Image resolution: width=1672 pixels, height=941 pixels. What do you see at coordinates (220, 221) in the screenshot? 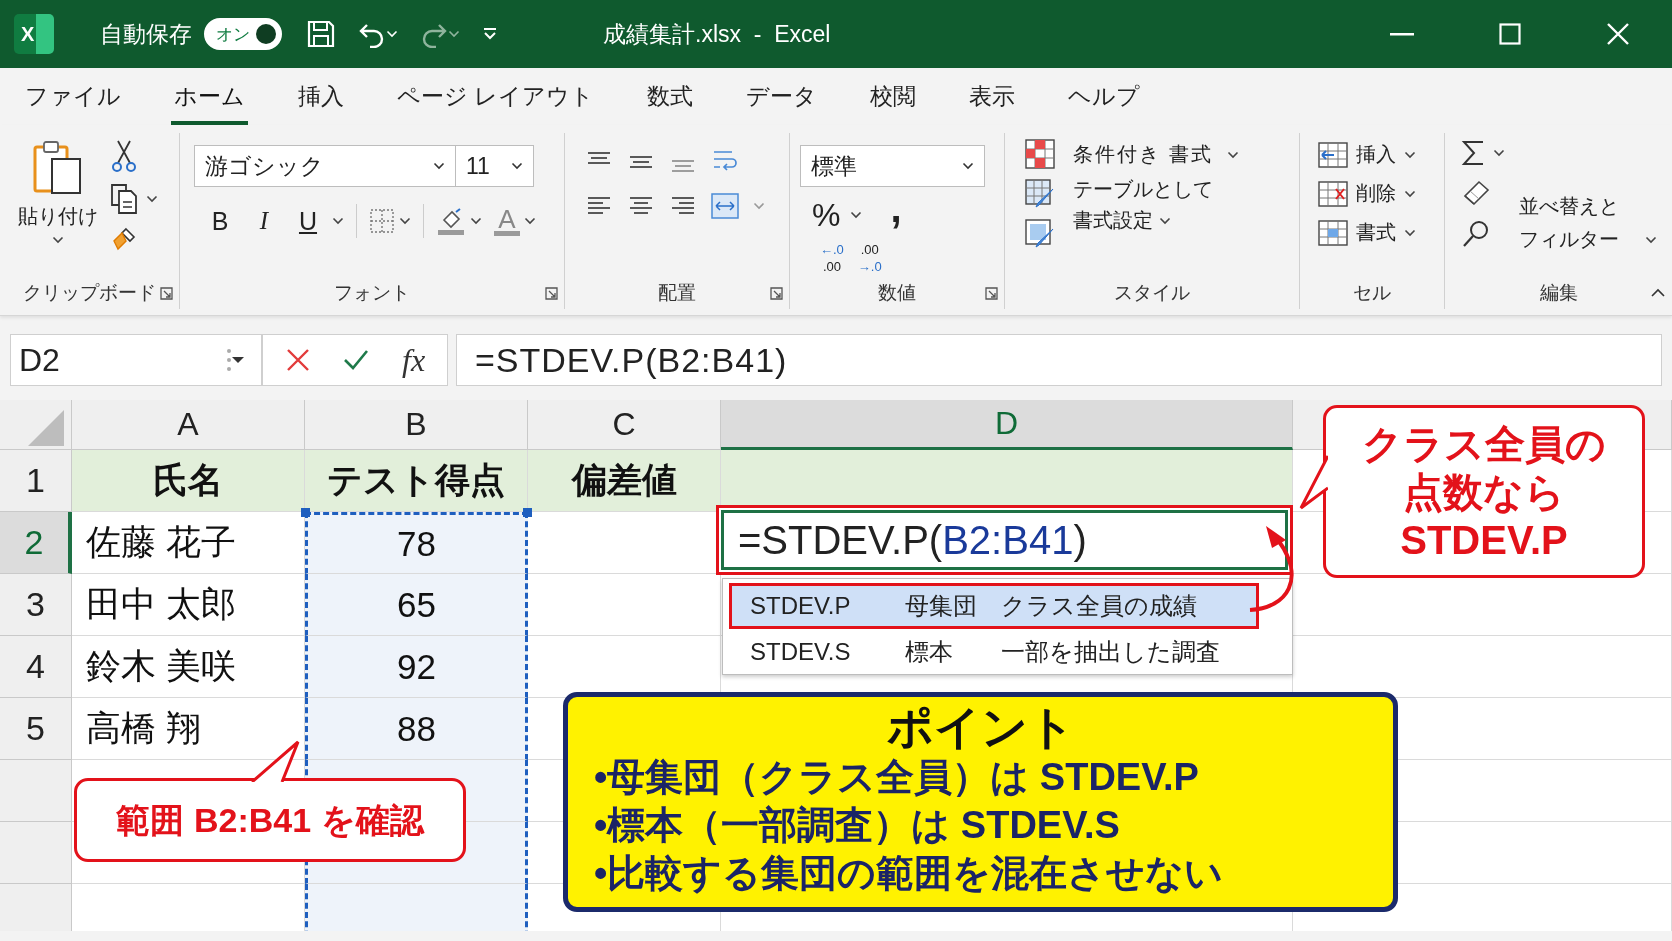
I see `bold-button: B` at bounding box center [220, 221].